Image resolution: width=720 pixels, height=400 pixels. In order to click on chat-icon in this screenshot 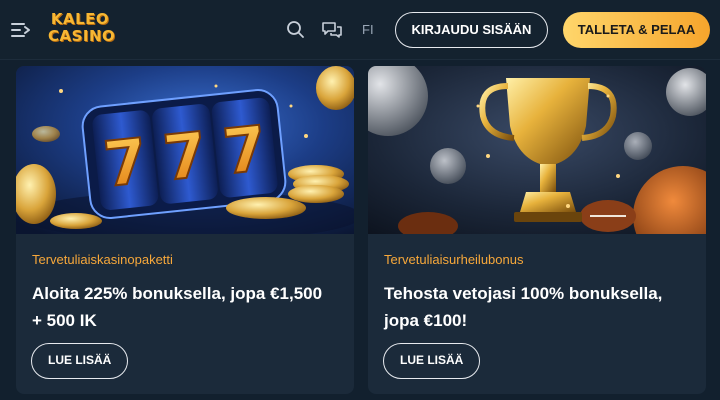, I will do `click(332, 30)`.